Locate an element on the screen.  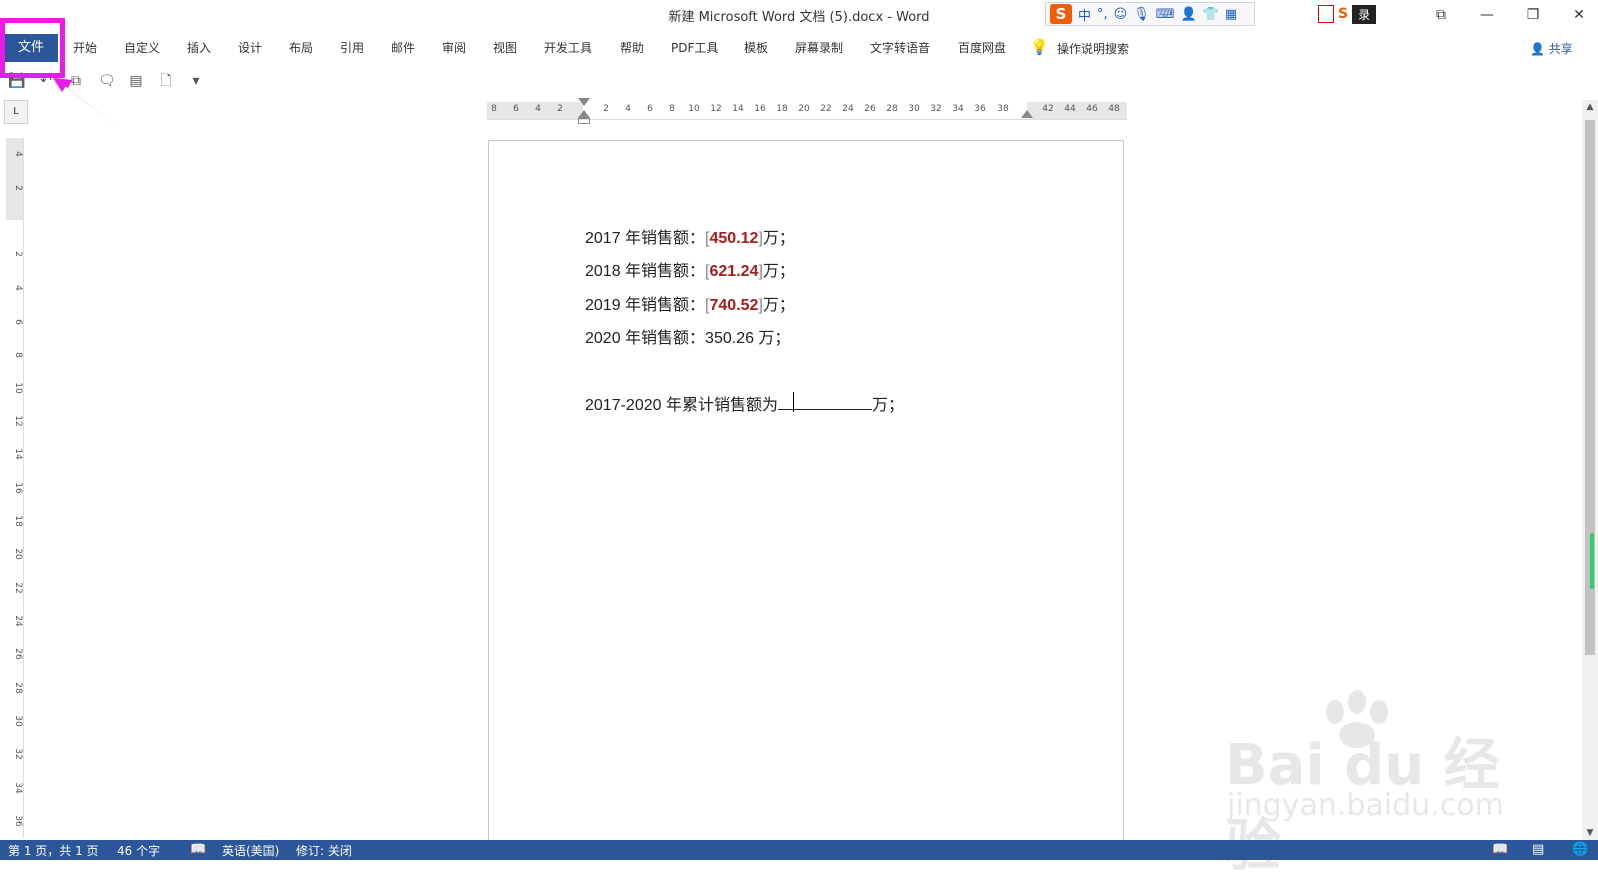
hanging-indent-marker is located at coordinates (584, 114).